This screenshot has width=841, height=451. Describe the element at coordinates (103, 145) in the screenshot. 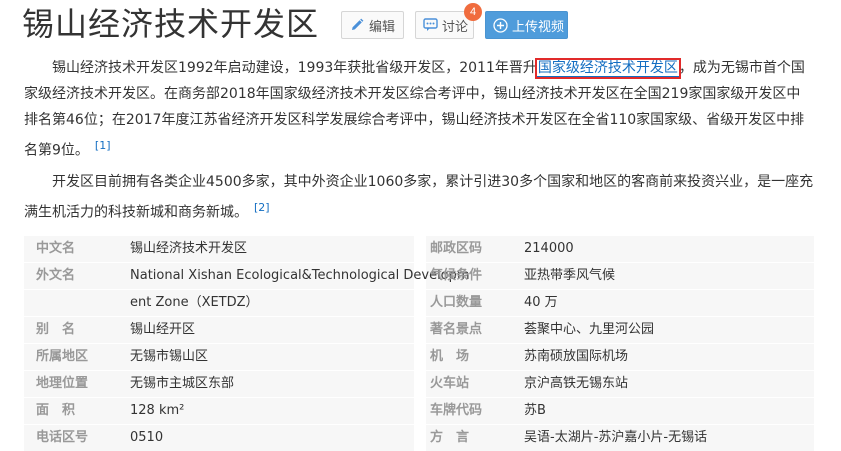

I see `reference-1-link: [1]` at that location.